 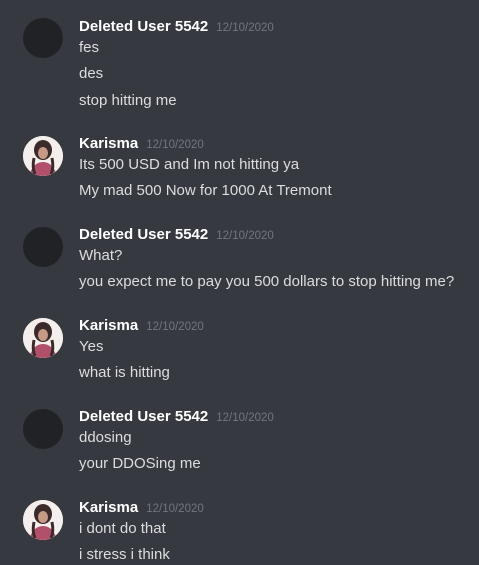 What do you see at coordinates (101, 255) in the screenshot?
I see `message-text: What?` at bounding box center [101, 255].